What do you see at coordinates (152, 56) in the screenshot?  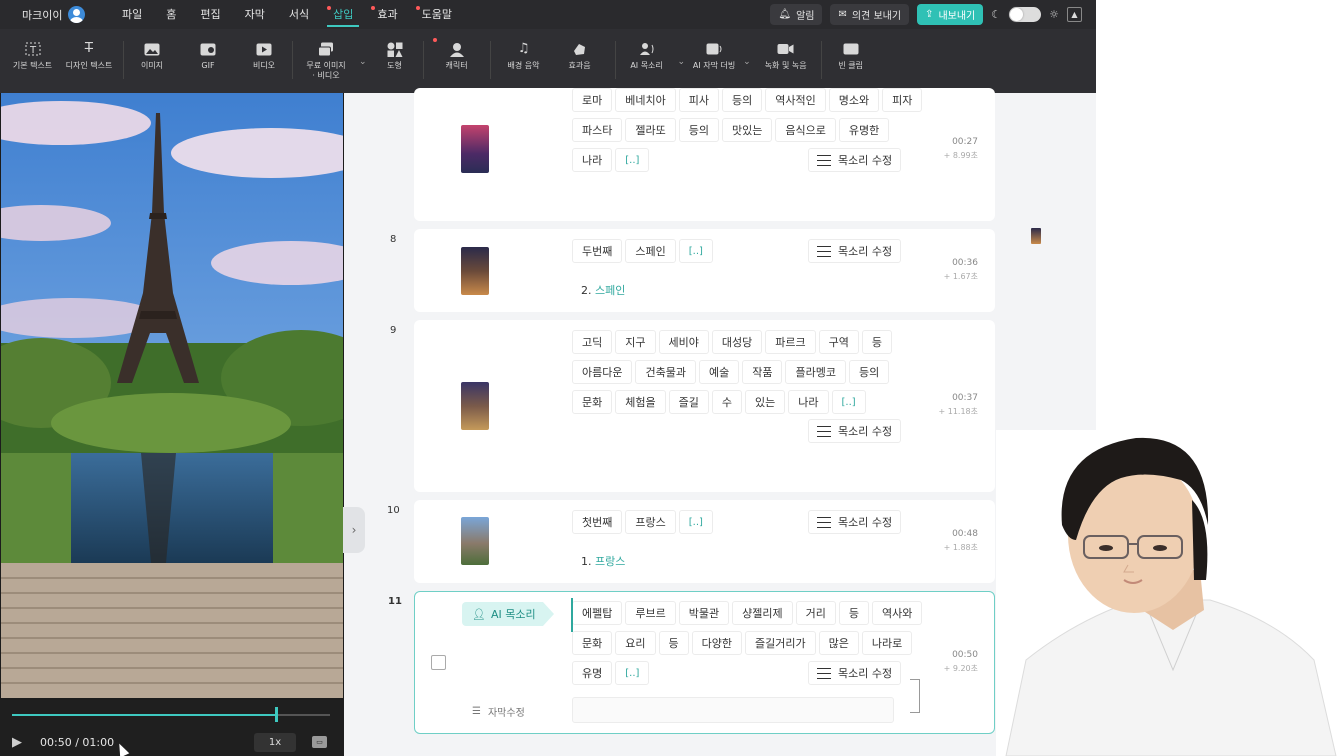 I see `image-tool: 이미지` at bounding box center [152, 56].